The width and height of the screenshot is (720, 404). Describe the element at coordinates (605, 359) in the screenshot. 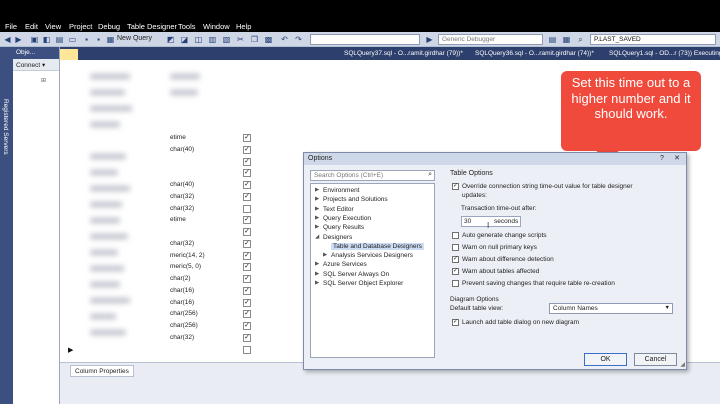

I see `ok-button: OK` at that location.